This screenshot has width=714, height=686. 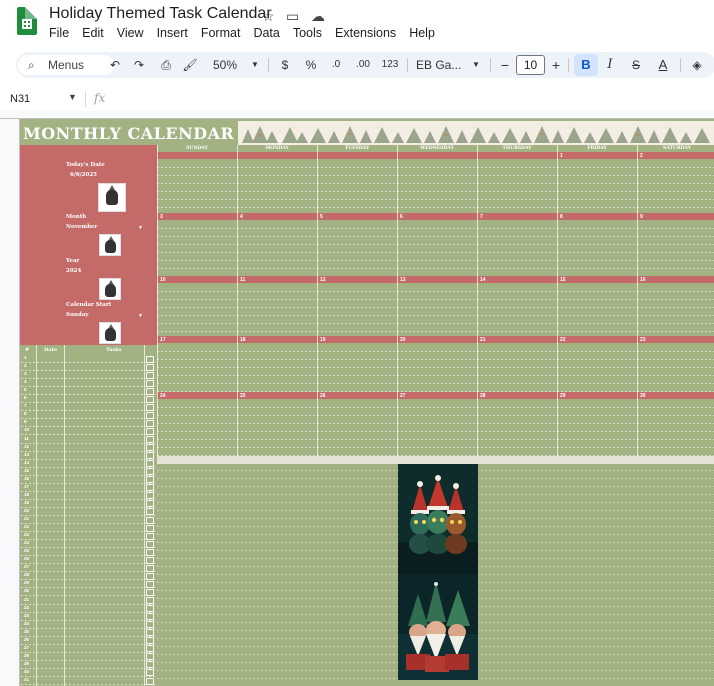 I want to click on day-number: 10, so click(x=163, y=280).